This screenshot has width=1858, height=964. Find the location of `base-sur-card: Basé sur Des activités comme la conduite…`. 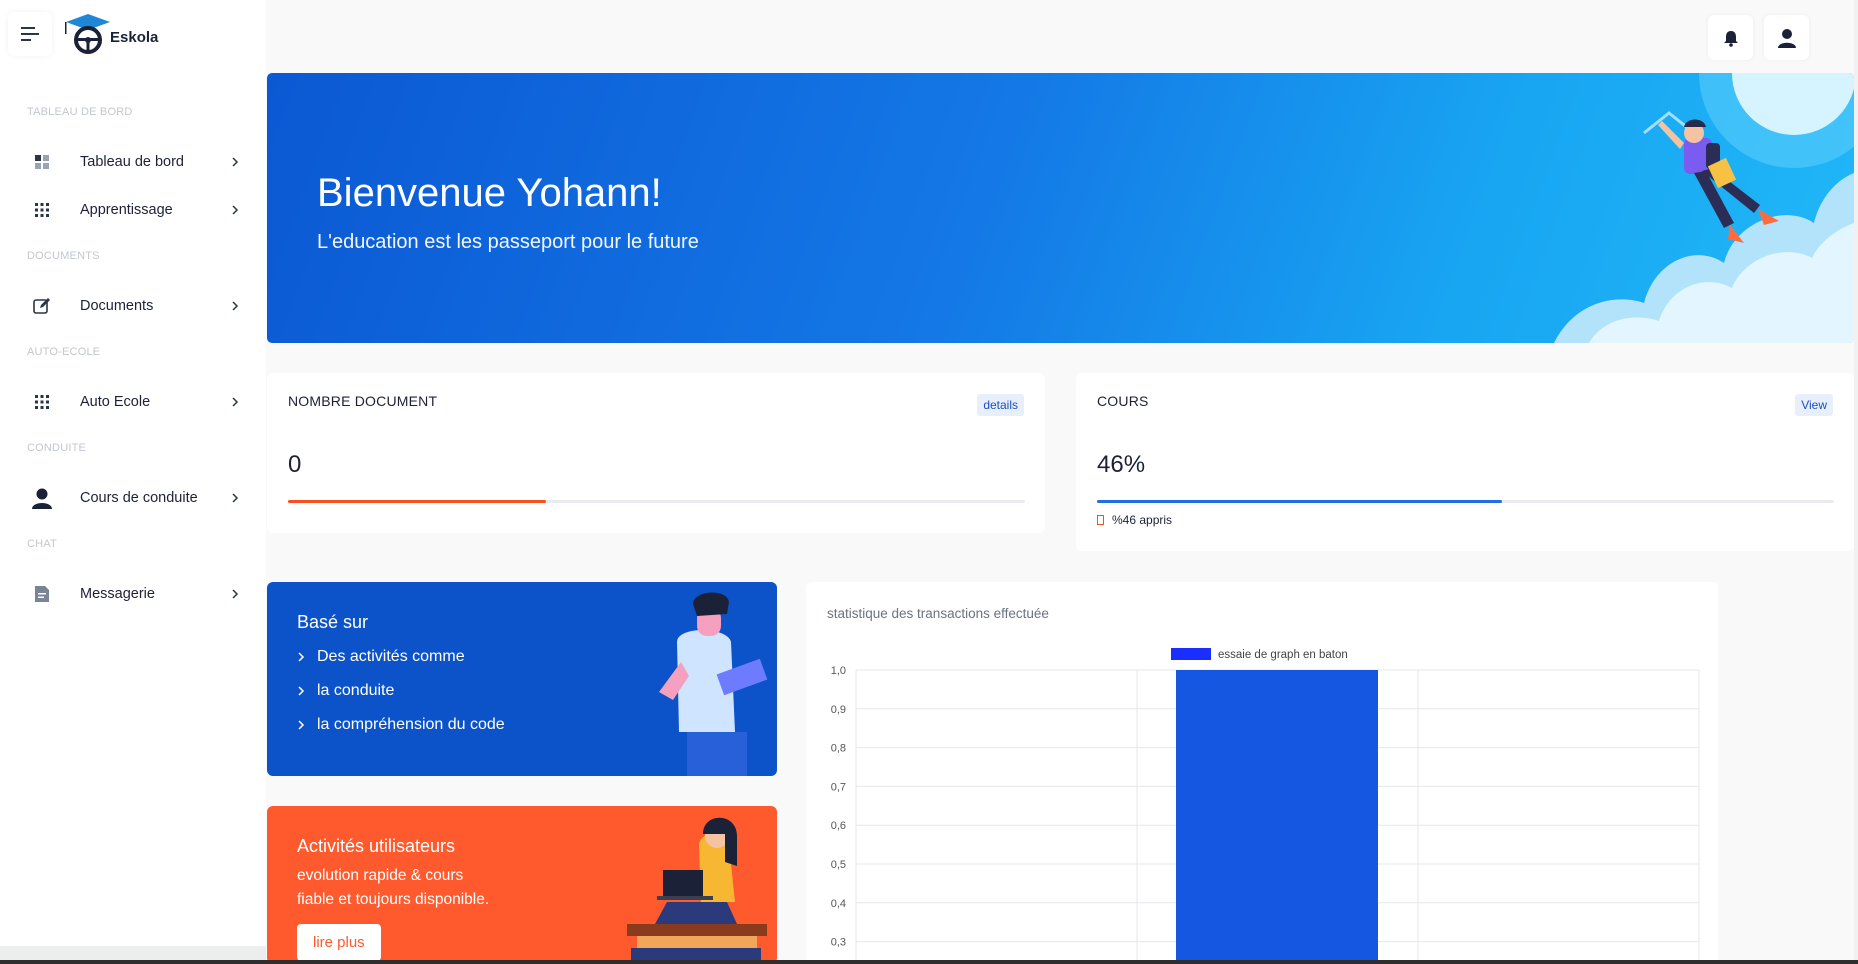

base-sur-card: Basé sur Des activités comme la conduite… is located at coordinates (522, 679).